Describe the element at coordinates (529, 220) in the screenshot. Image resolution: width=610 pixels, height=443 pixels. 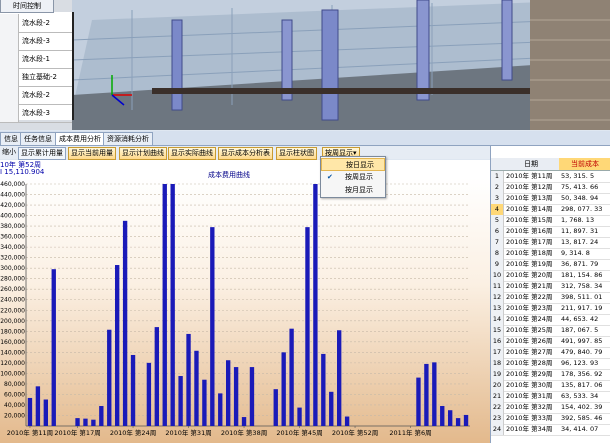
I see `row-date: 2010年 第15周` at that location.